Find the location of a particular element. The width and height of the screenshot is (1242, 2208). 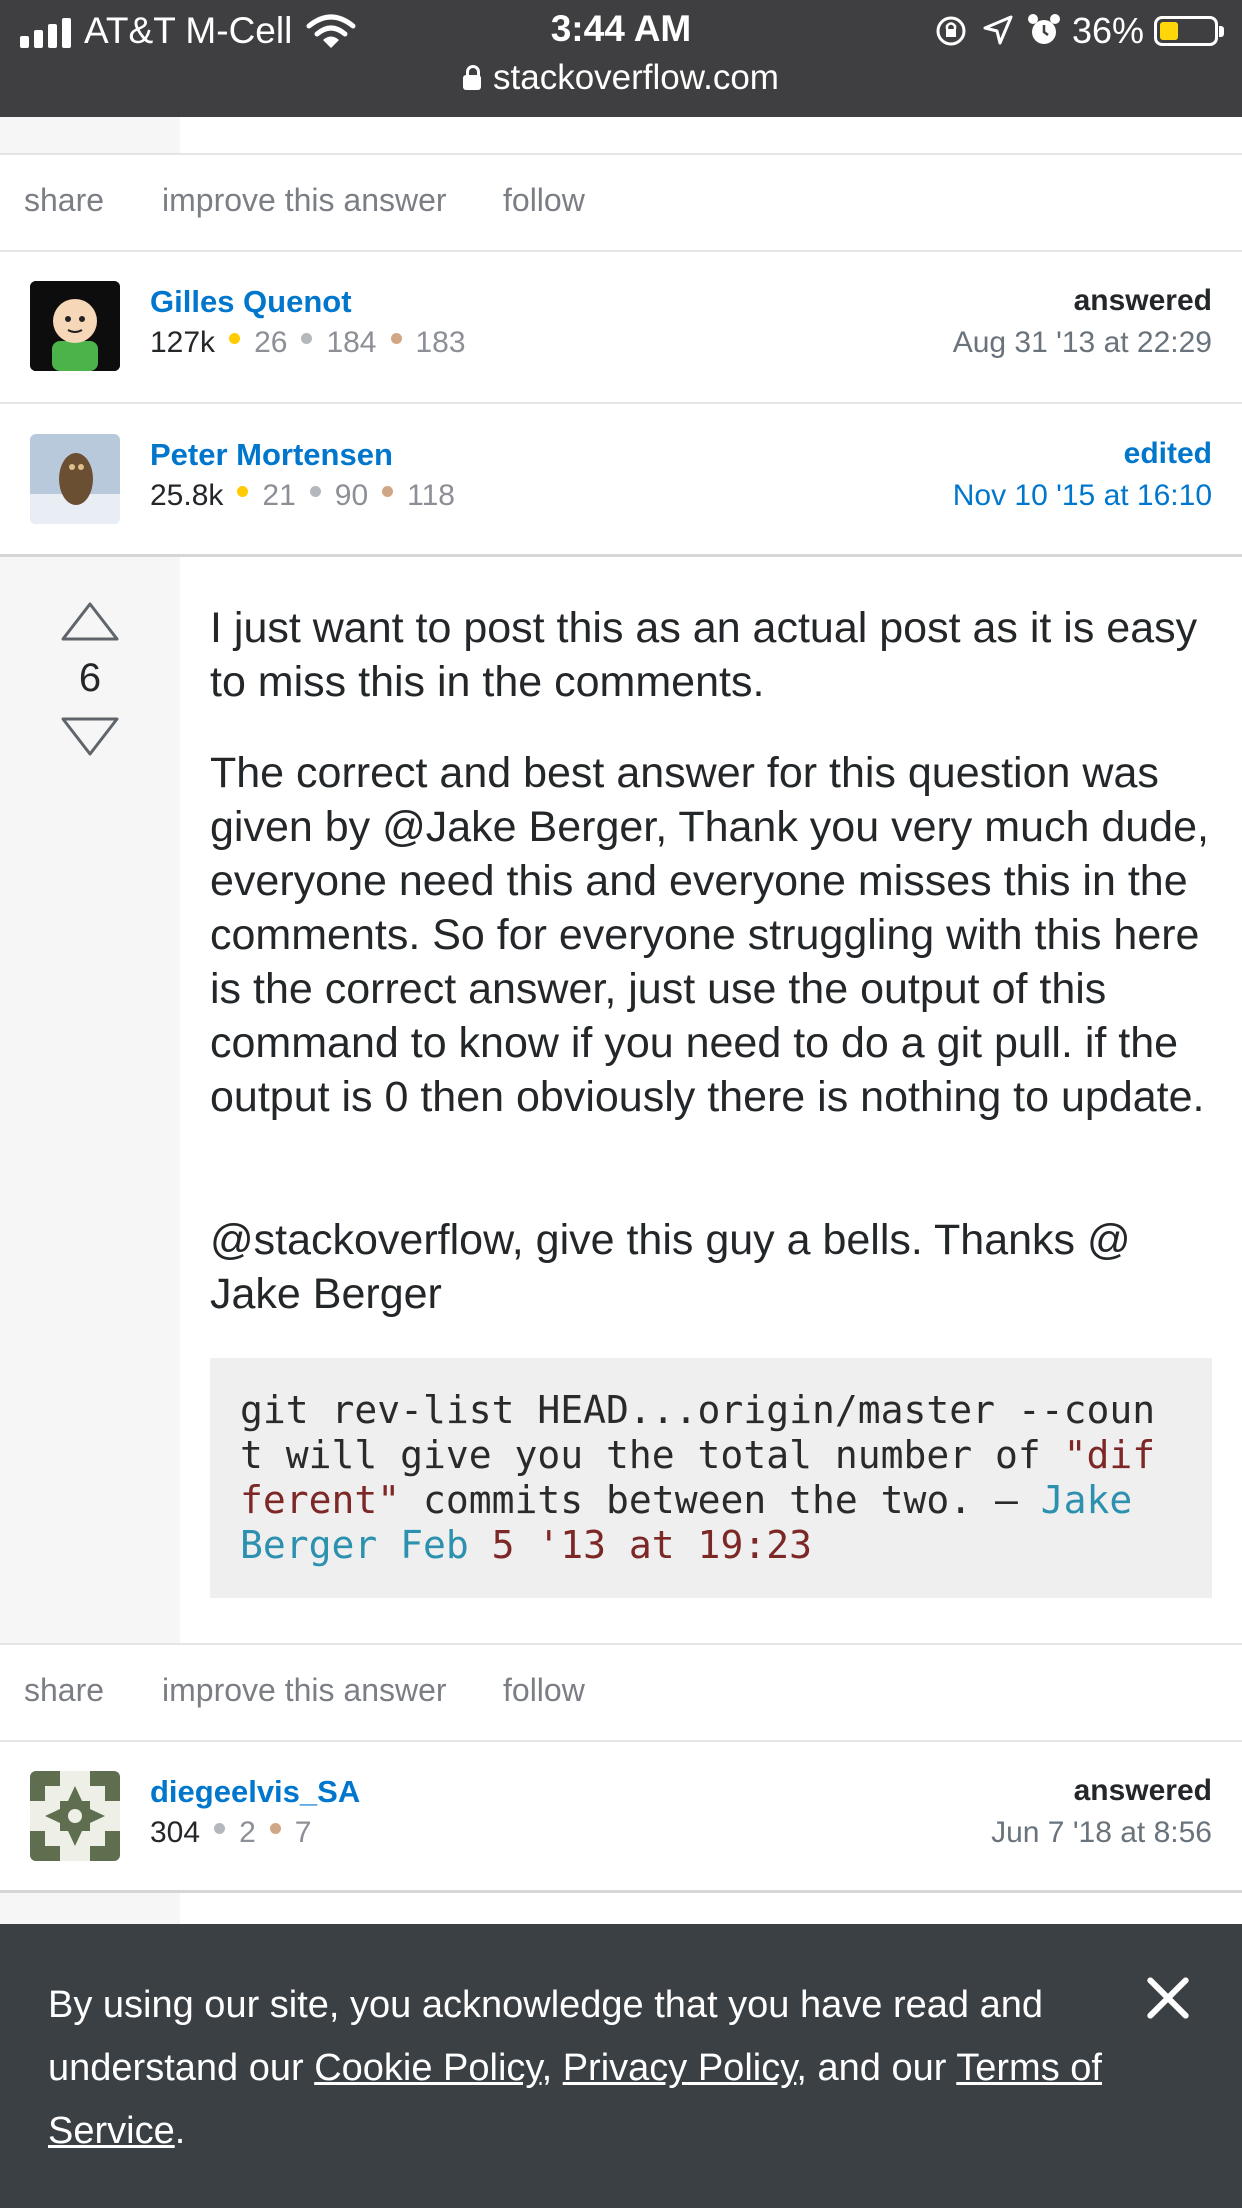

orientation-lock-icon is located at coordinates (951, 31).